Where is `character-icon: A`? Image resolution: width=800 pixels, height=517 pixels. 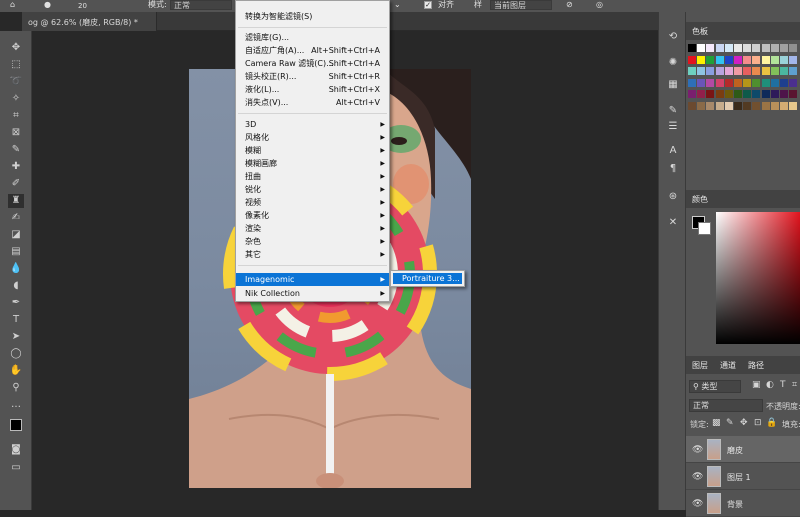 character-icon: A is located at coordinates (673, 151).